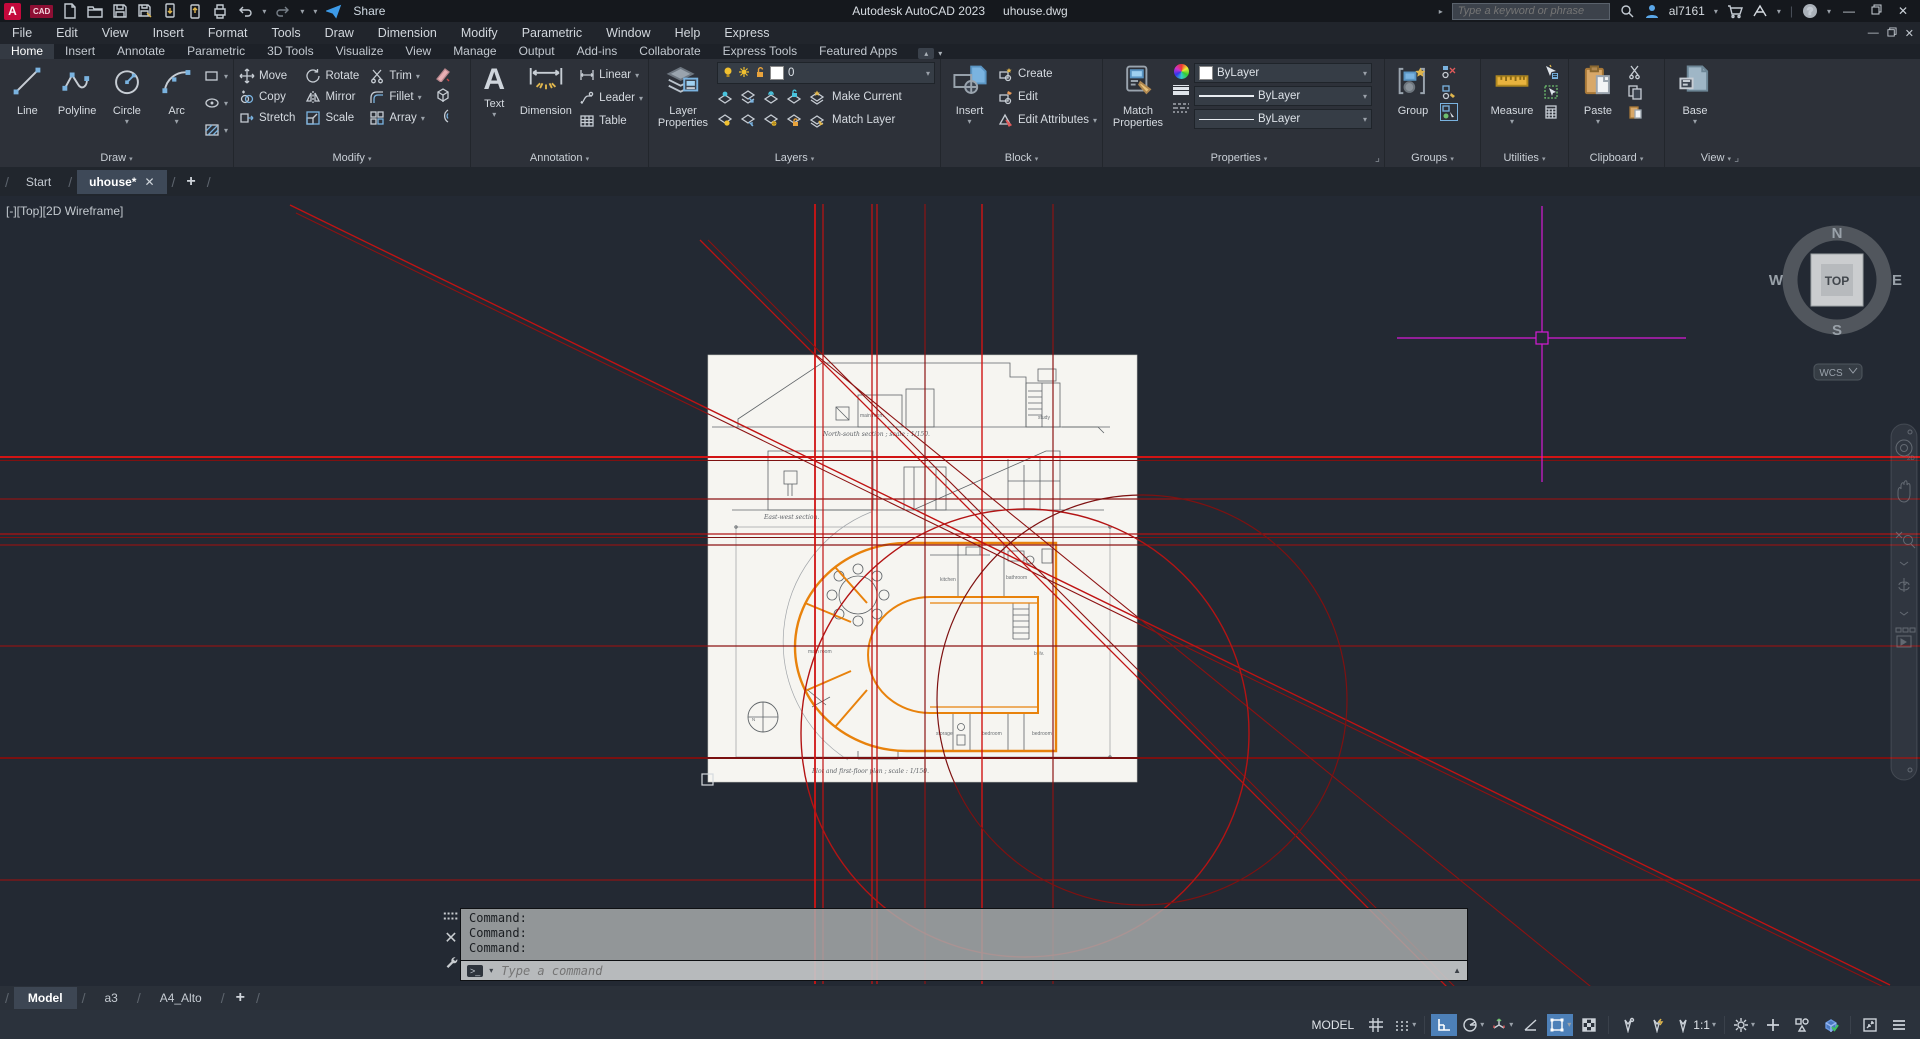  What do you see at coordinates (794, 97) in the screenshot?
I see `layer-lock-icon` at bounding box center [794, 97].